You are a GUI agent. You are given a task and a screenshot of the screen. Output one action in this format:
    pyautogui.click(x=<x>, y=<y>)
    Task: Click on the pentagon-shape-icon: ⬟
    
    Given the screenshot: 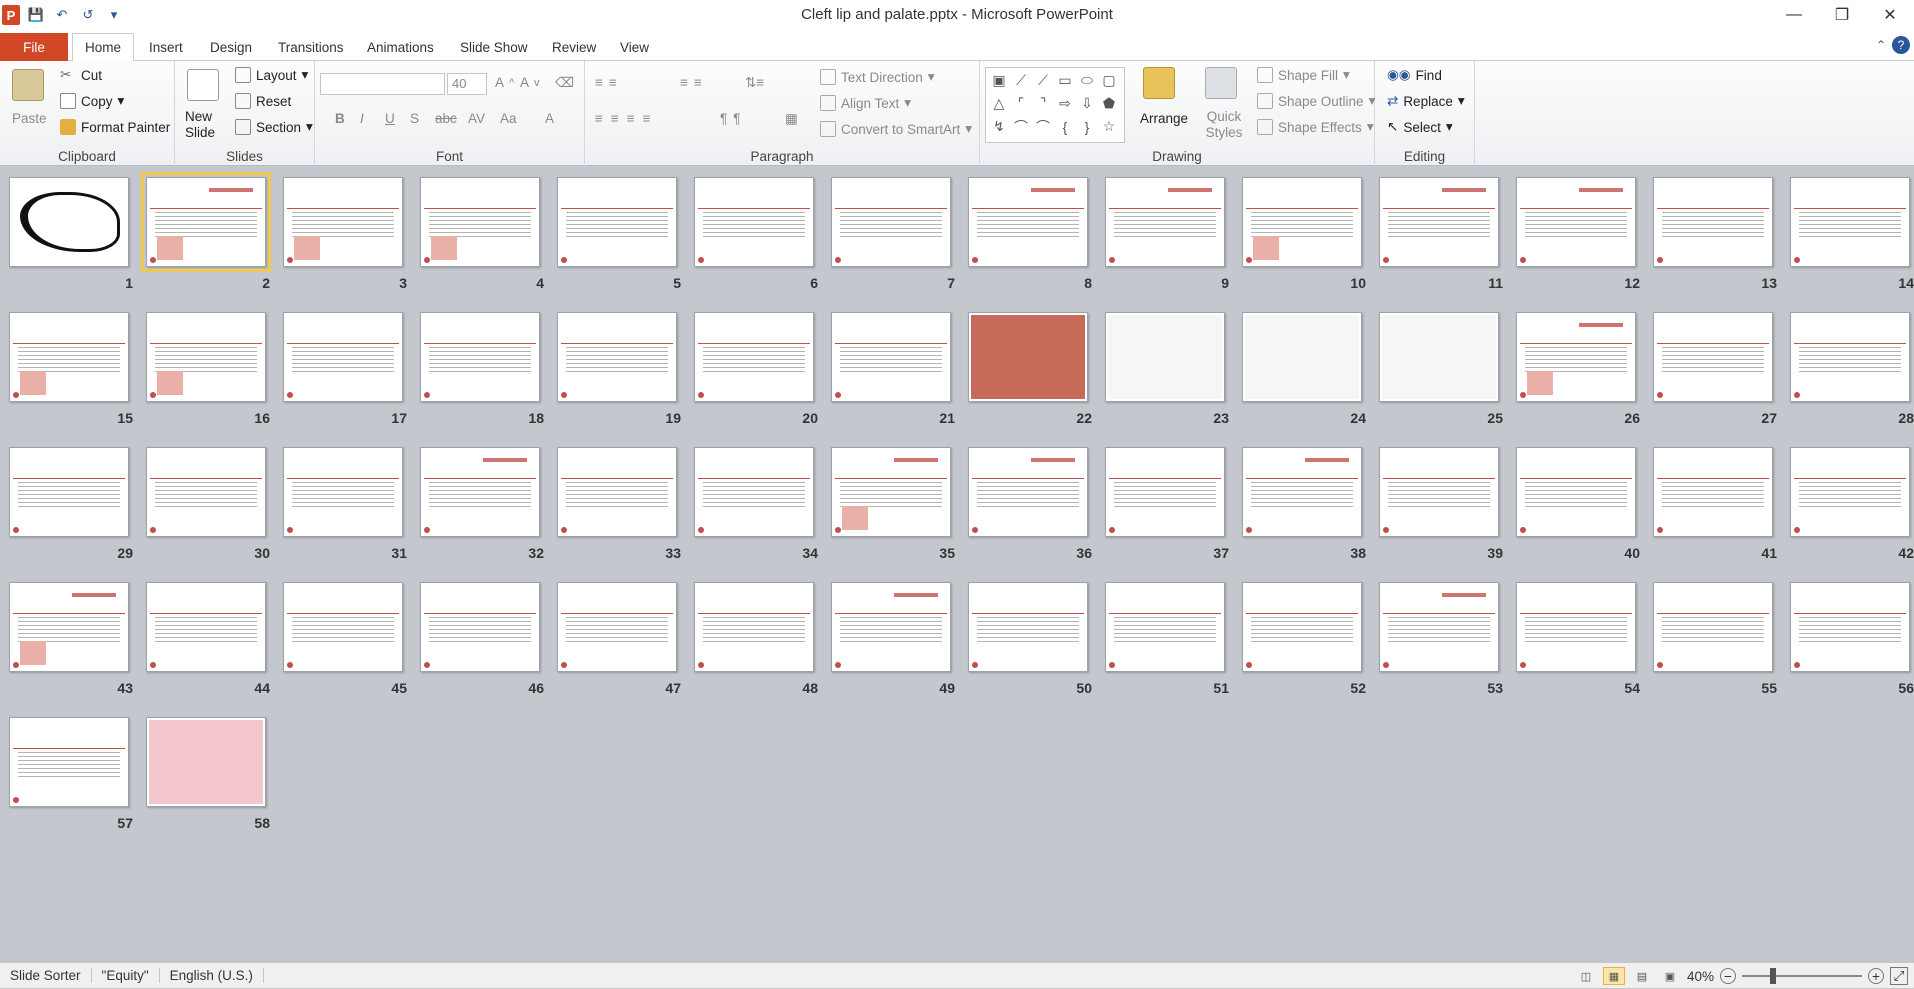 What is the action you would take?
    pyautogui.click(x=1109, y=103)
    